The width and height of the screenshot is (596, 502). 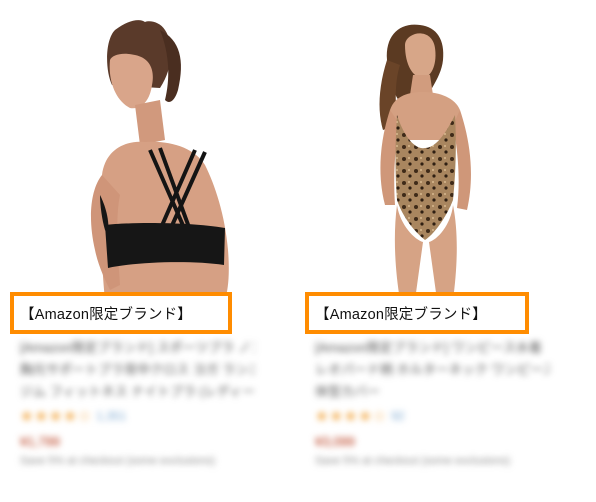 What do you see at coordinates (40, 441) in the screenshot?
I see `price: ¥1,799` at bounding box center [40, 441].